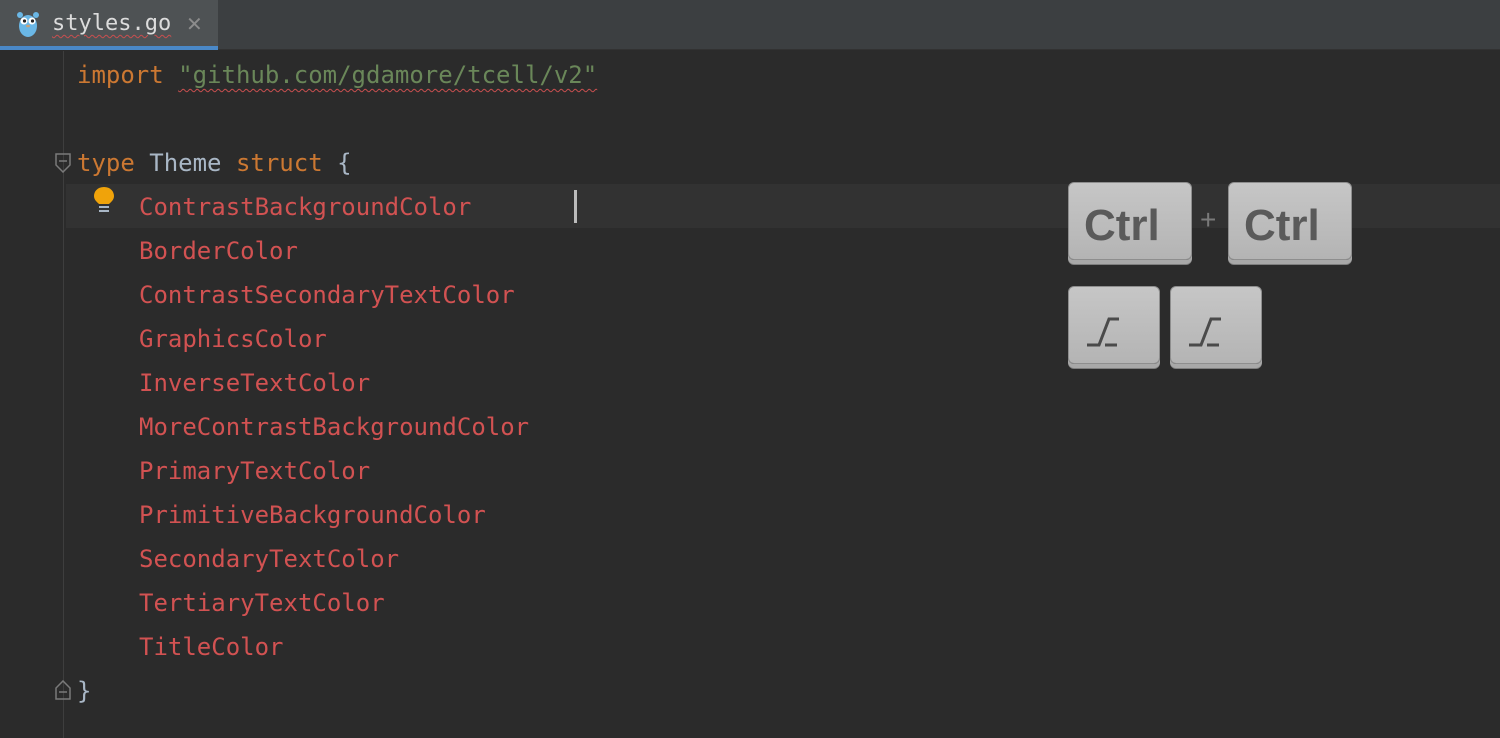  What do you see at coordinates (327, 295) in the screenshot?
I see `struct-field: ContrastSecondaryTextColor` at bounding box center [327, 295].